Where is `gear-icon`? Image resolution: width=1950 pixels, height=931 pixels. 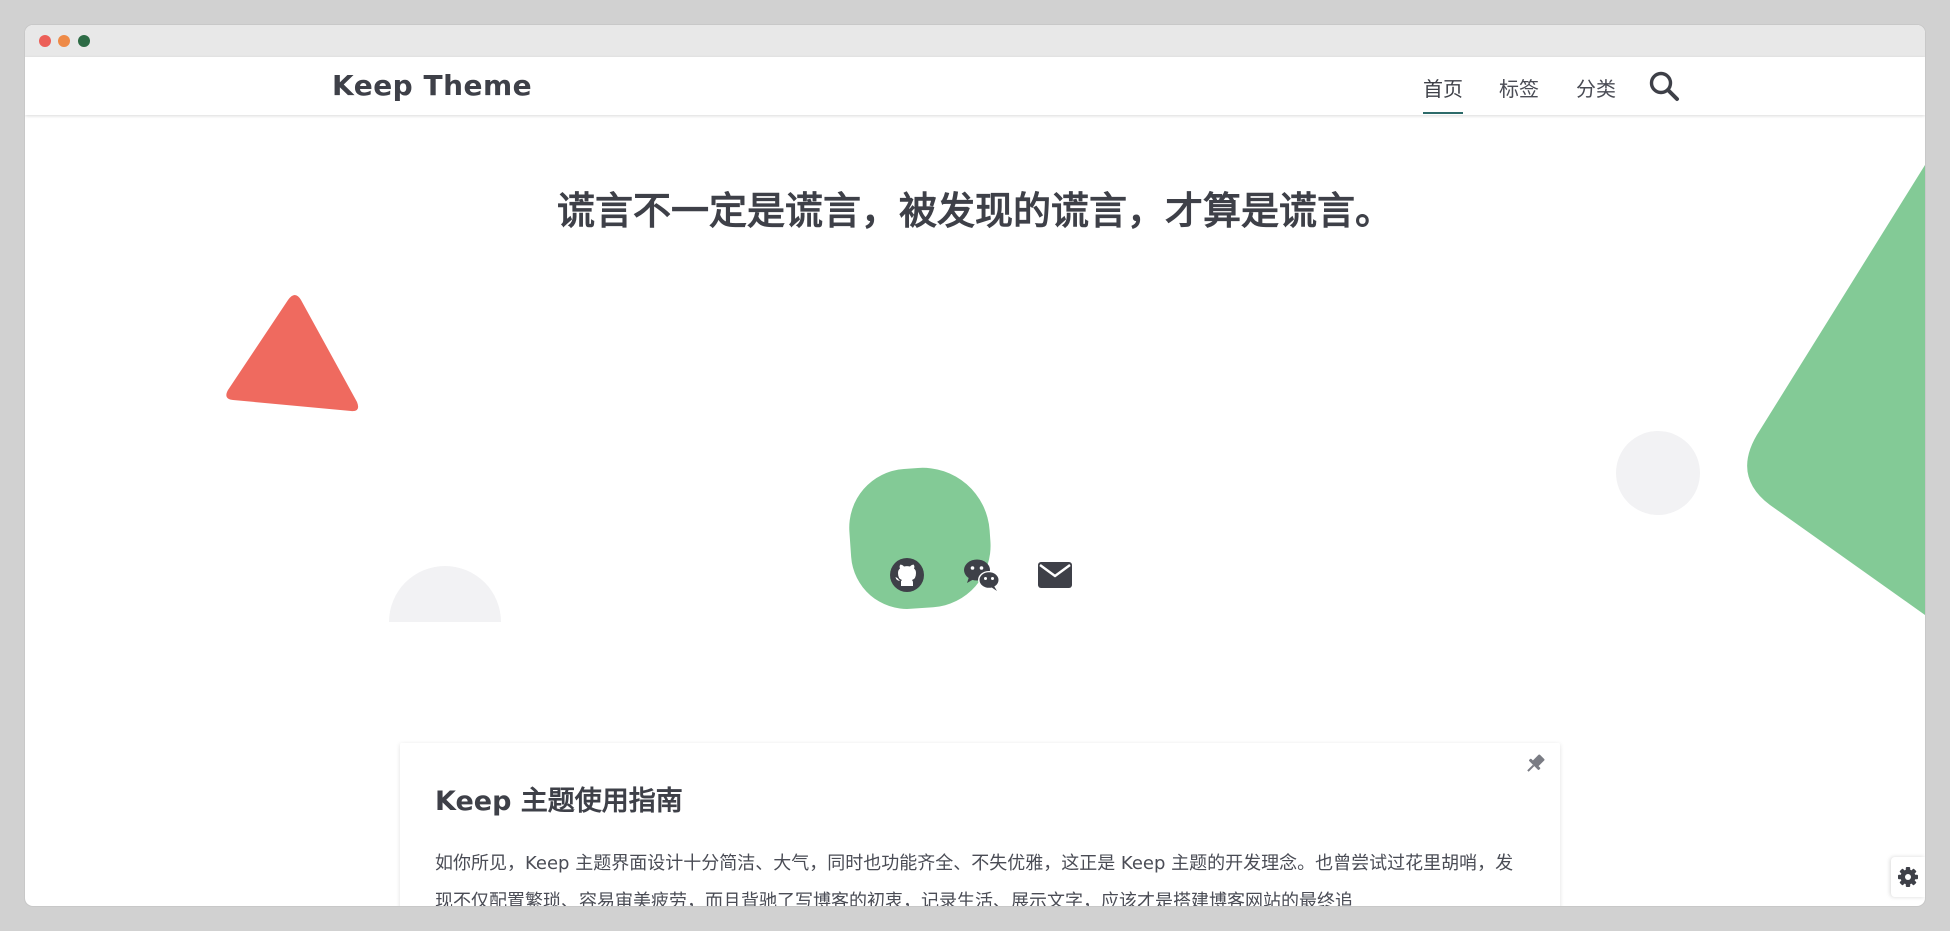 gear-icon is located at coordinates (1908, 877).